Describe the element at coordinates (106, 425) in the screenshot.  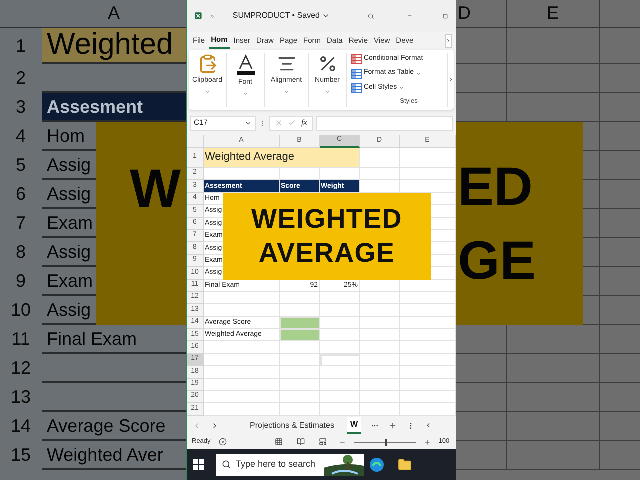
I see `cell-text: Average Score` at that location.